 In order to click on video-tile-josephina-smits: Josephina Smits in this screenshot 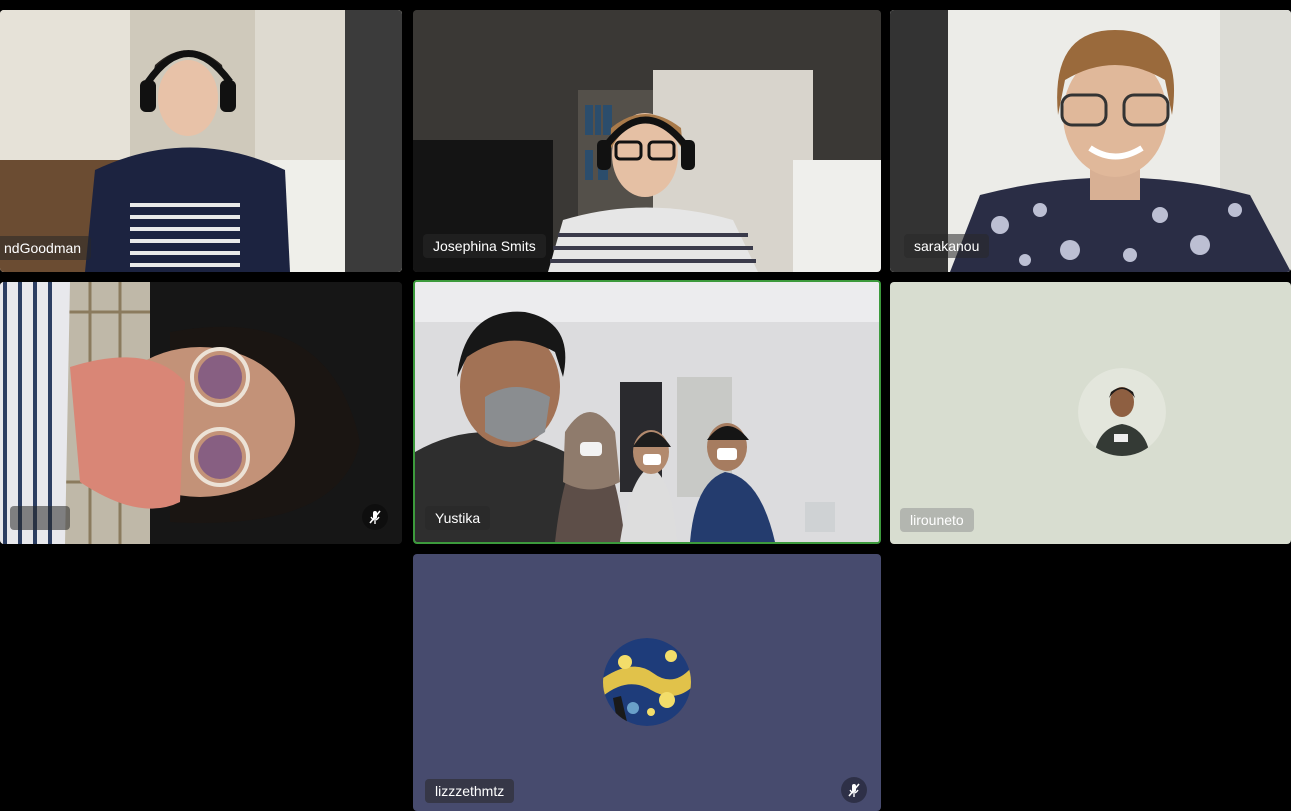, I will do `click(647, 141)`.